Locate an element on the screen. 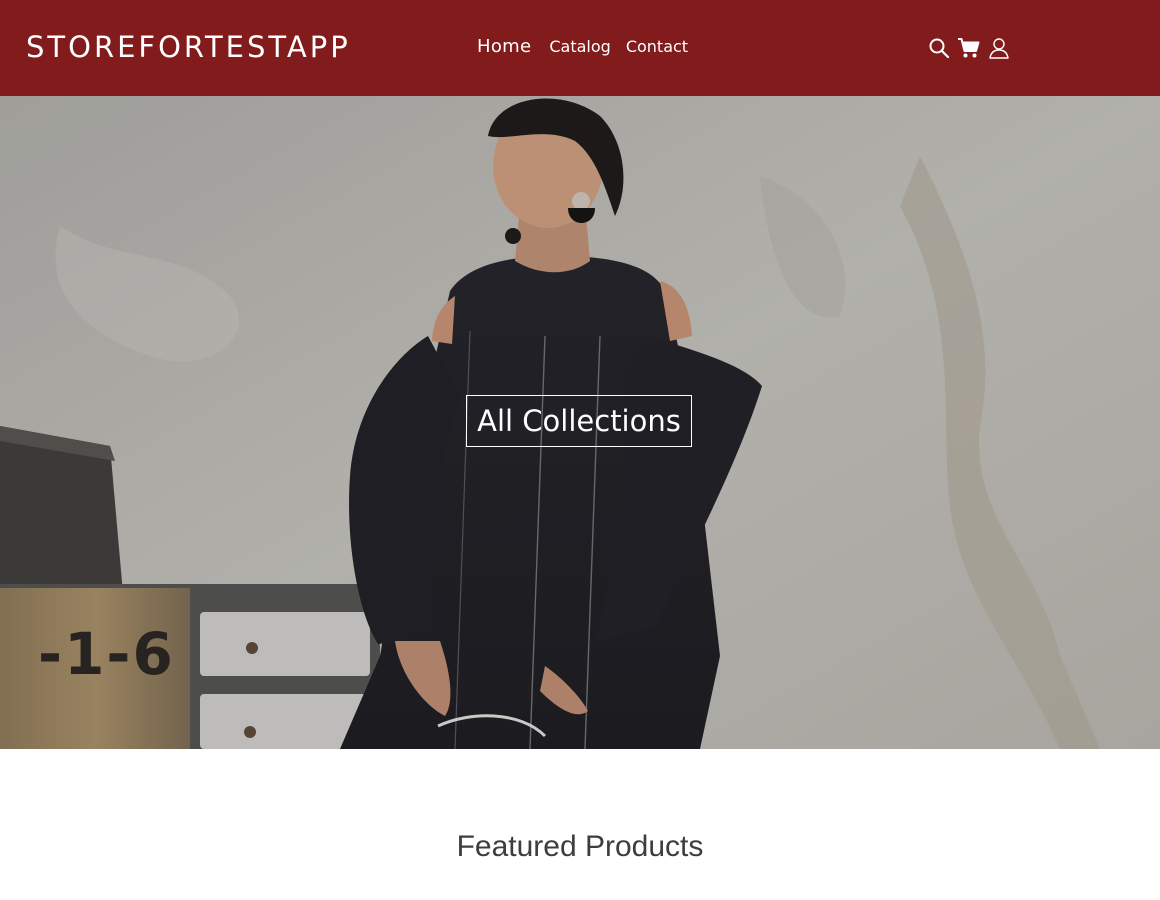 This screenshot has width=1160, height=900. all-collections-button: All Collections is located at coordinates (579, 421).